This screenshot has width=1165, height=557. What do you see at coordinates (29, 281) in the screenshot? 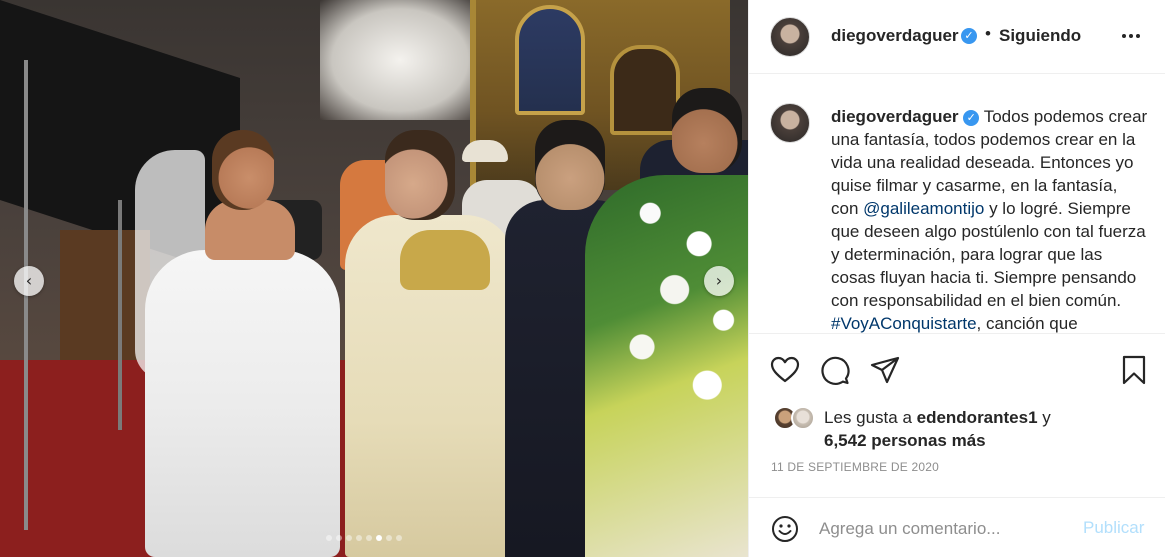
I see `carousel-prev-button: ‹` at bounding box center [29, 281].